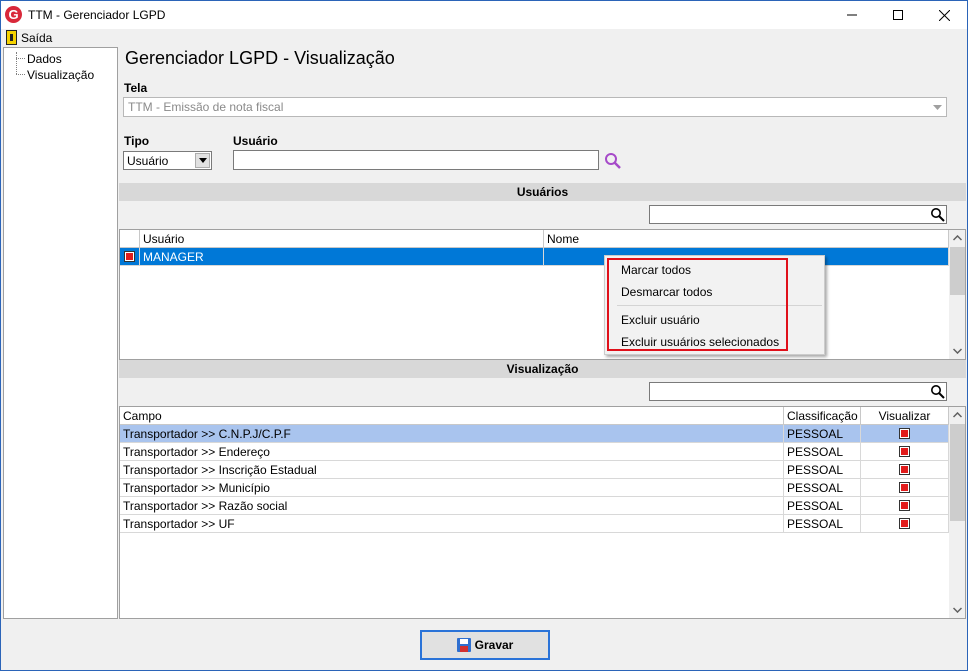 The width and height of the screenshot is (968, 671). I want to click on users-grid-scrollbar, so click(957, 294).